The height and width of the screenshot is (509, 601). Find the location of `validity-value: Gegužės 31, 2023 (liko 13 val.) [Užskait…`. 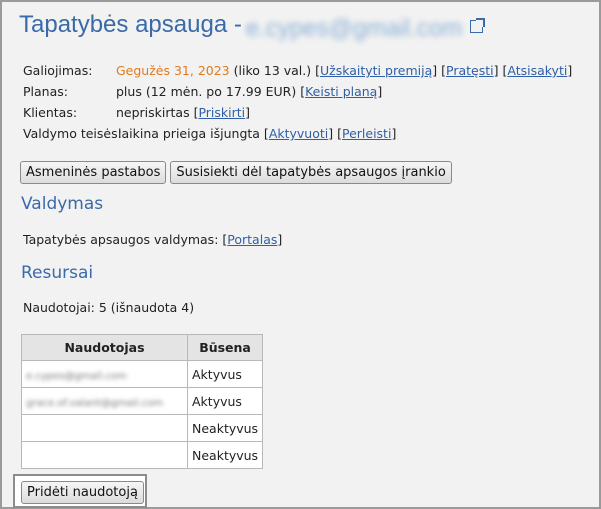

validity-value: Gegužės 31, 2023 (liko 13 val.) [Užskait… is located at coordinates (344, 70).